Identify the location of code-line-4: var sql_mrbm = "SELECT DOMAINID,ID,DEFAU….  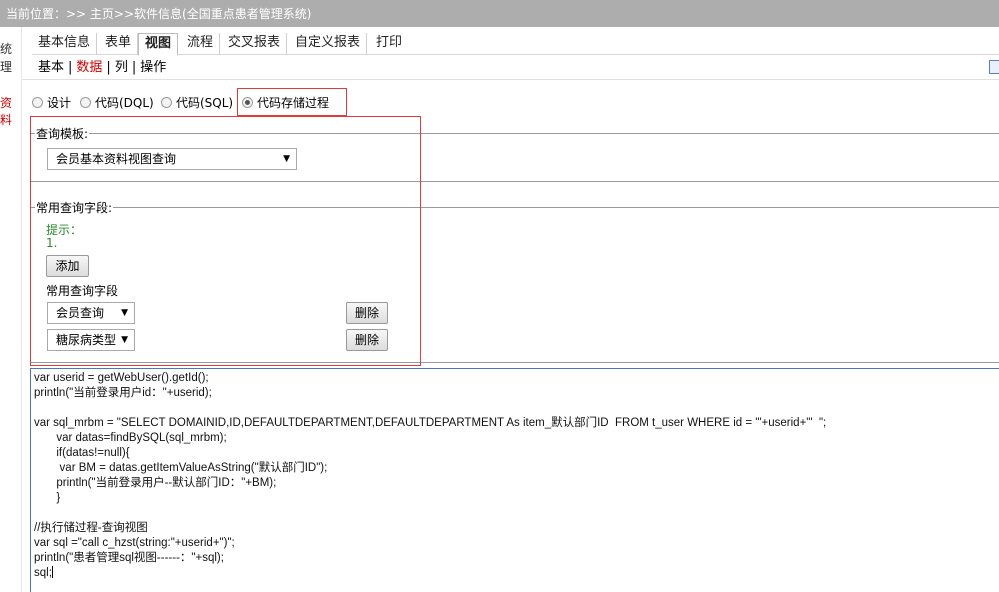
(430, 423).